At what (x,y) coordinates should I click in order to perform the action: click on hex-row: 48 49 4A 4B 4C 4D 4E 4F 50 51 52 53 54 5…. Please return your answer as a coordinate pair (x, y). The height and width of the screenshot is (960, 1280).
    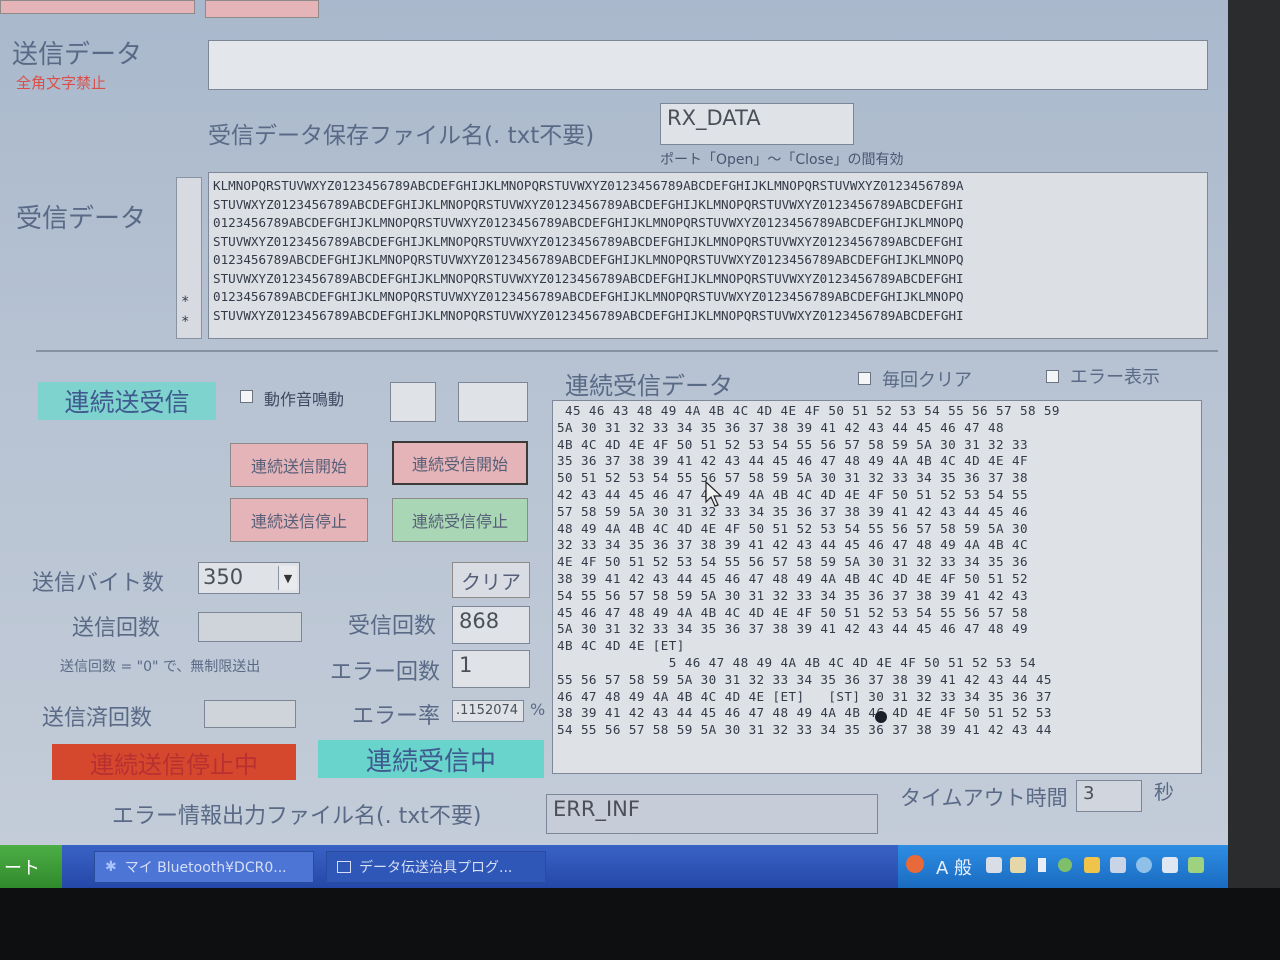
    Looking at the image, I should click on (792, 528).